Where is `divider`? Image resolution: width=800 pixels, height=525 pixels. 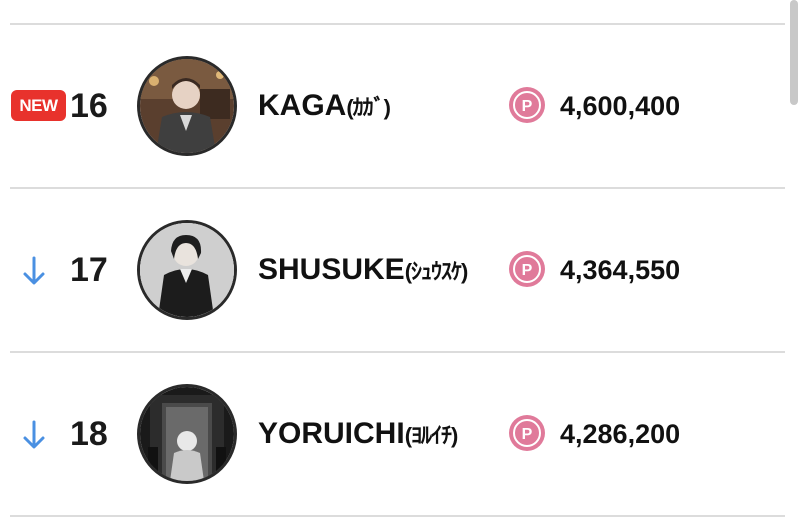
divider is located at coordinates (397, 516).